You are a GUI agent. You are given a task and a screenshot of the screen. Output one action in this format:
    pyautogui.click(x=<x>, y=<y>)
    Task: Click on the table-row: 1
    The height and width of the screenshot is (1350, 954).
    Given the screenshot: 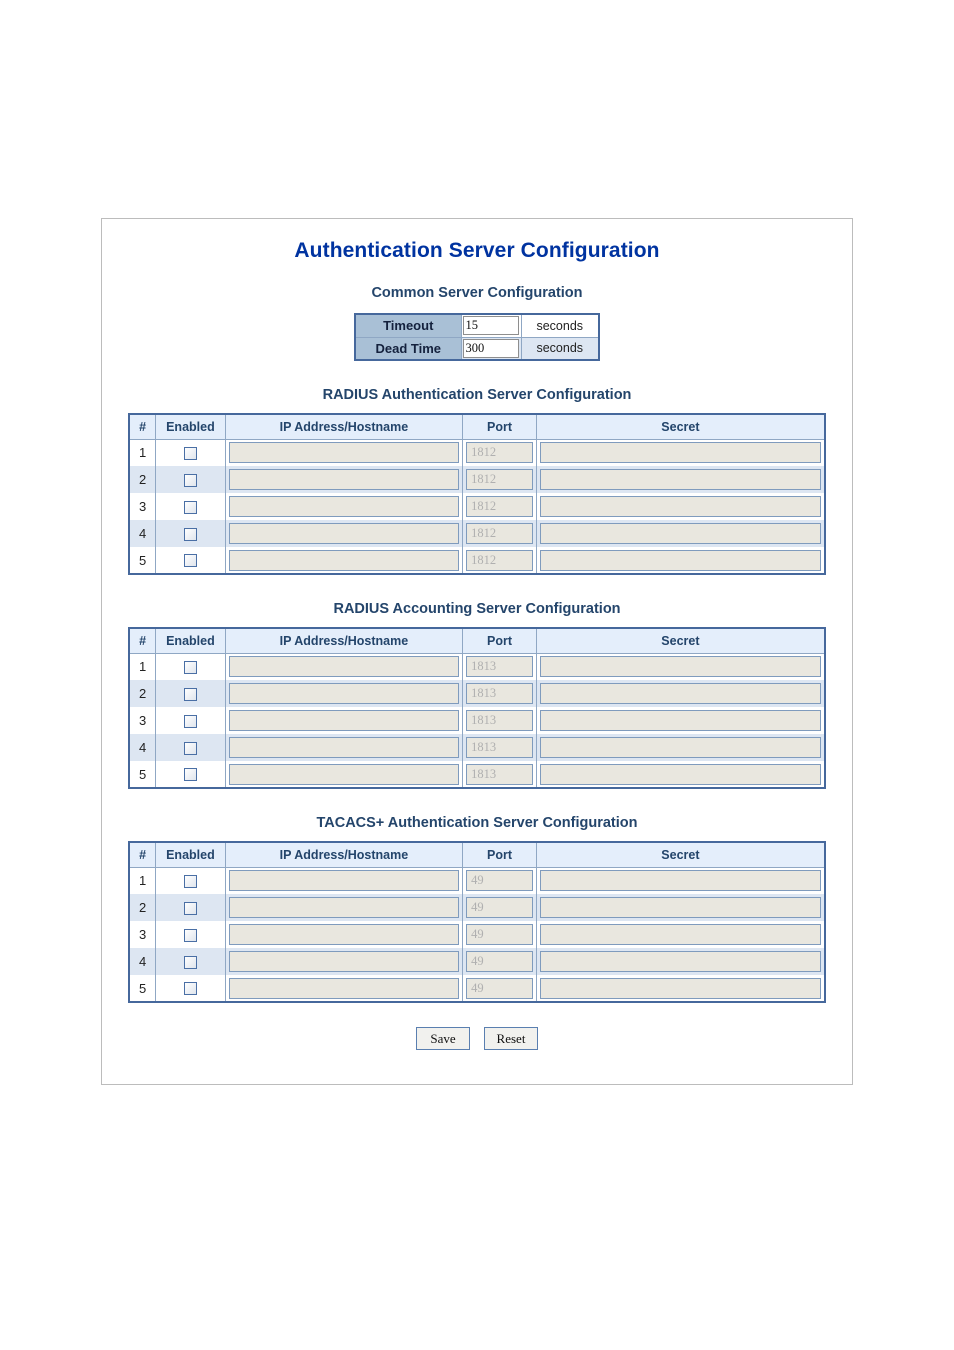 What is the action you would take?
    pyautogui.click(x=477, y=452)
    